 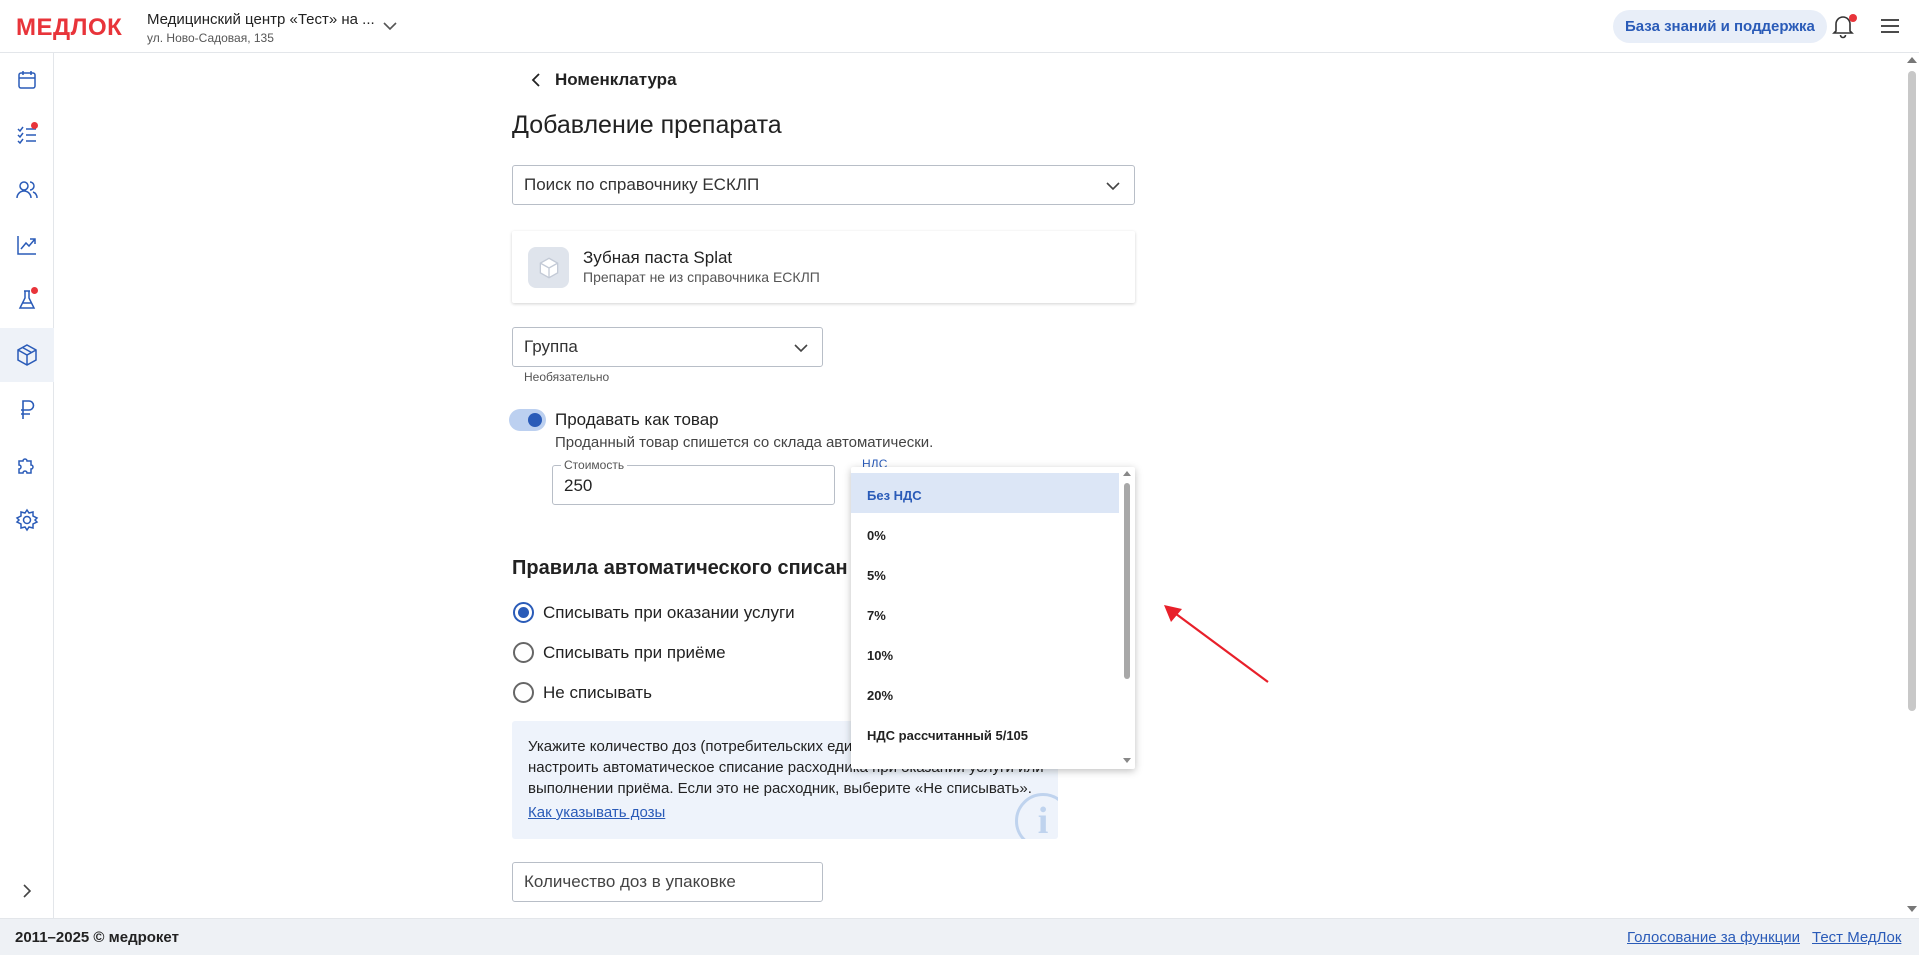 I want to click on nds-option: НДС рассчитанный 5/105, so click(x=985, y=733).